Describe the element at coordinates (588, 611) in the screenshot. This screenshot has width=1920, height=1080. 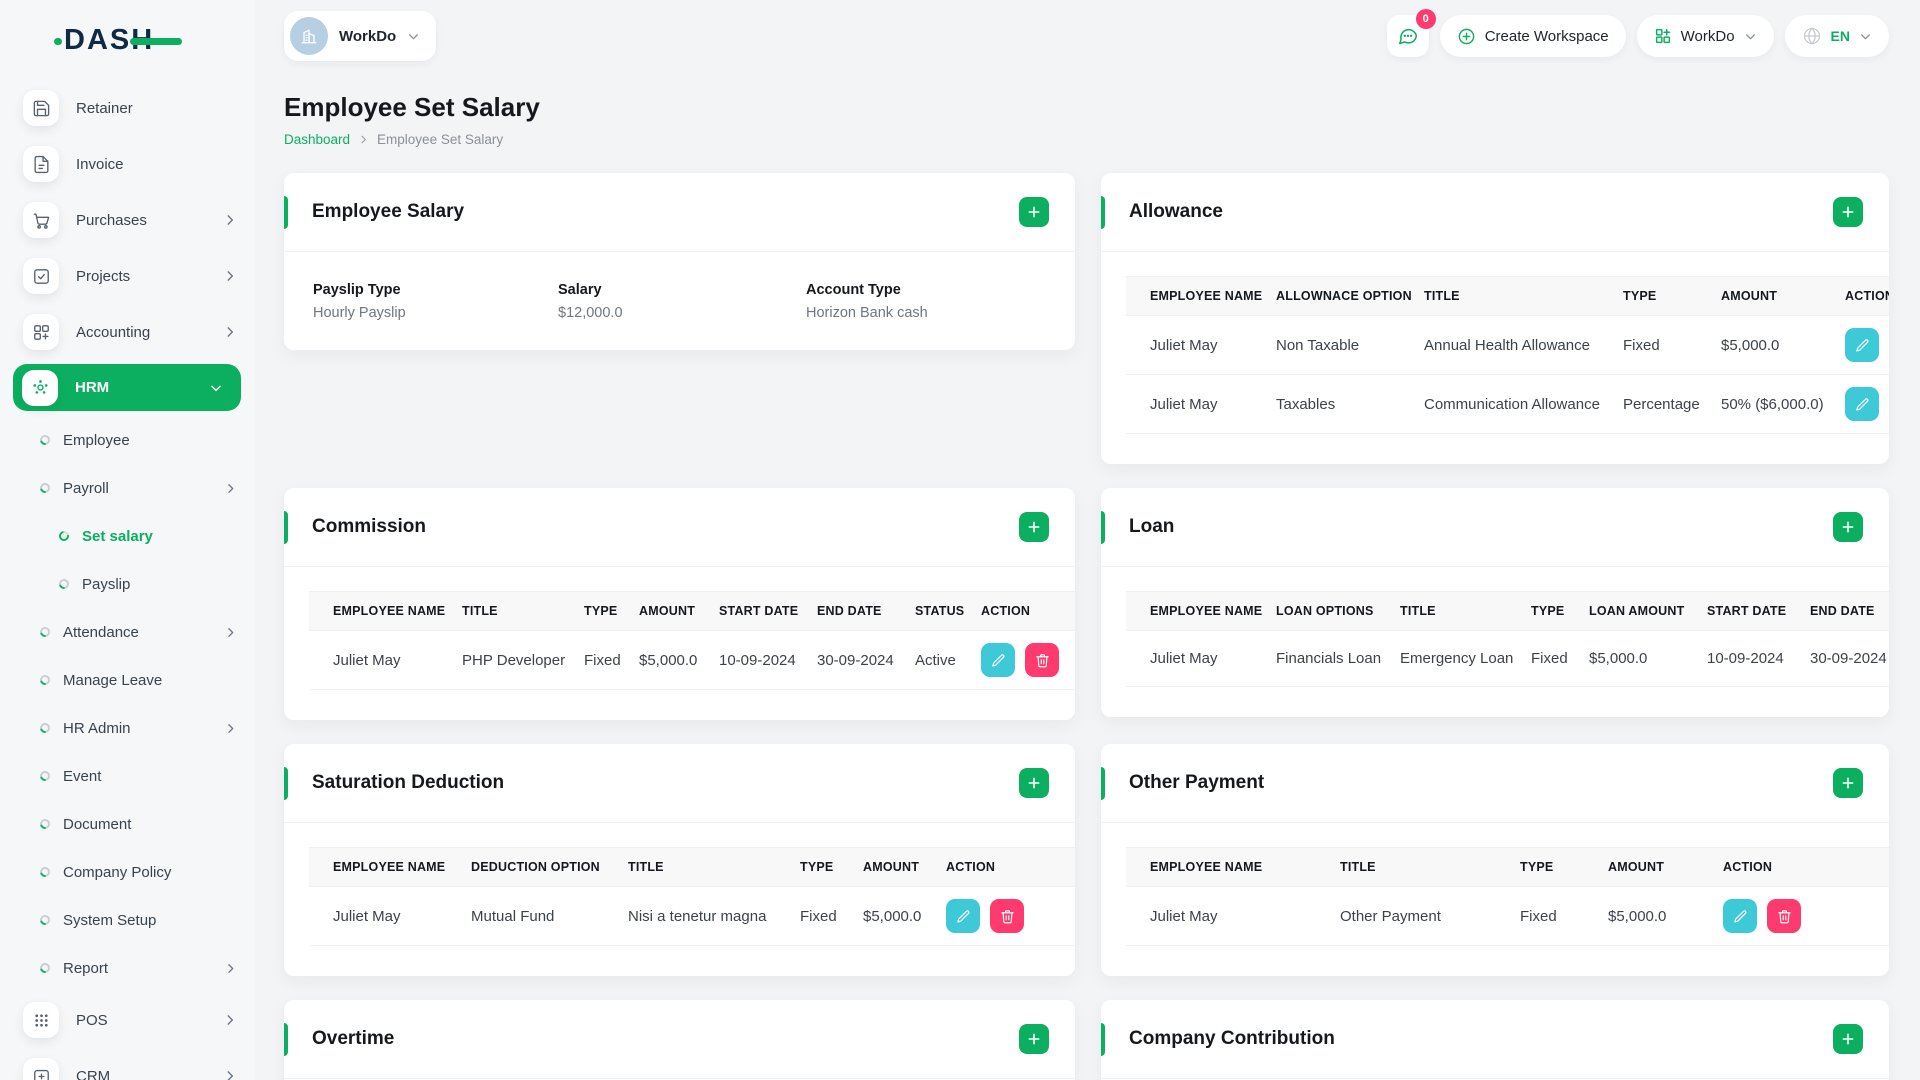
I see `column-header: TYPE` at that location.